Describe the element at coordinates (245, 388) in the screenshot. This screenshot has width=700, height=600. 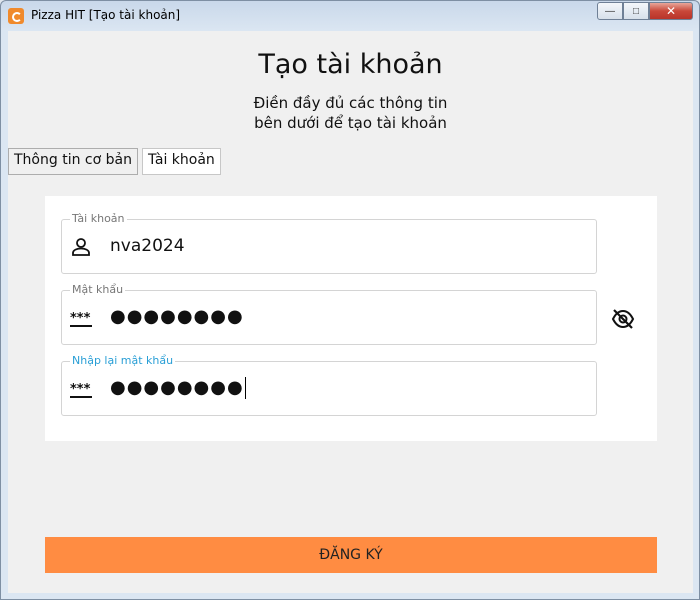
I see `text-caret` at that location.